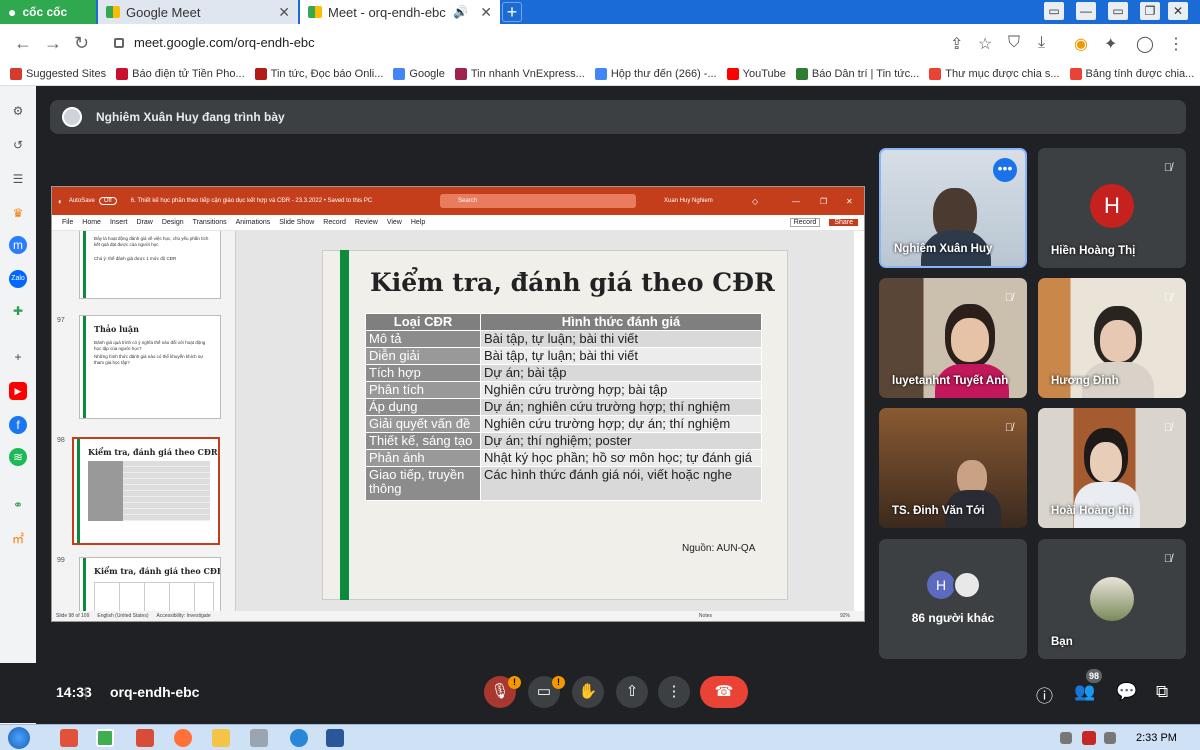 The height and width of the screenshot is (750, 1200). I want to click on participant-tile: 🎙̸ luyetanhnt Tuyết Anh, so click(953, 338).